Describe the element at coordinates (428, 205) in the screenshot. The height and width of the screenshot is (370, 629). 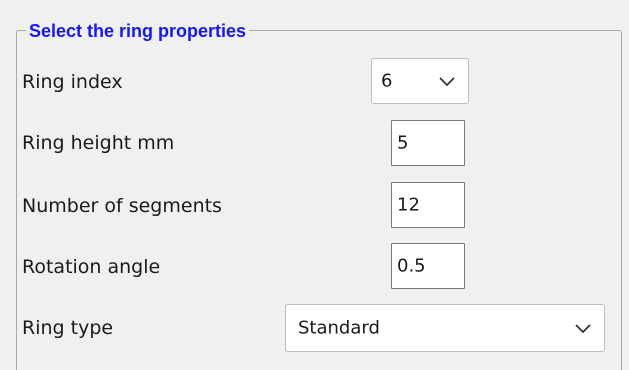
I see `segments-input: 12` at that location.